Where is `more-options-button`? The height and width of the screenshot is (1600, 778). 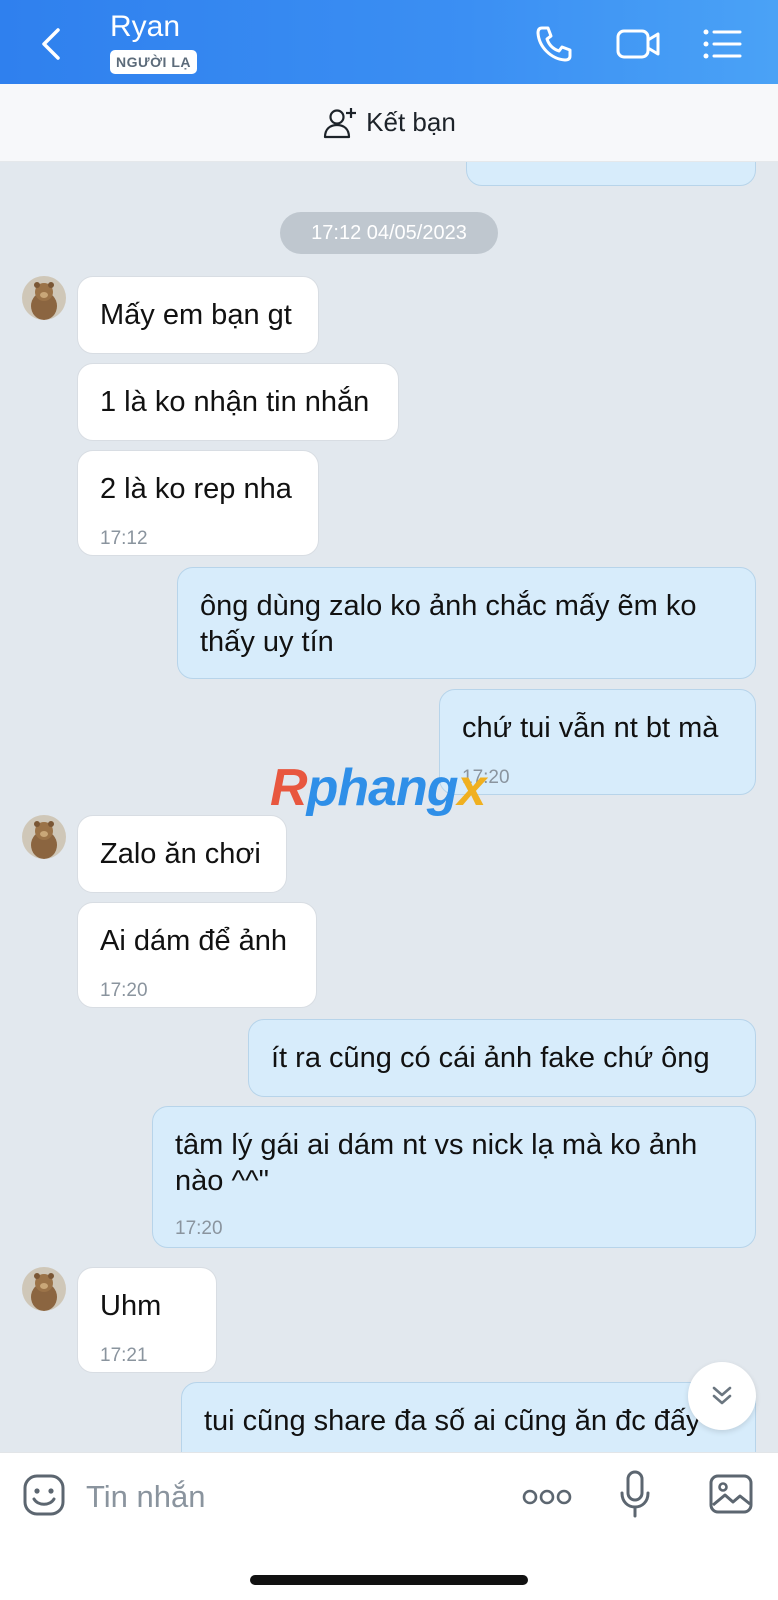
more-options-button is located at coordinates (547, 1497).